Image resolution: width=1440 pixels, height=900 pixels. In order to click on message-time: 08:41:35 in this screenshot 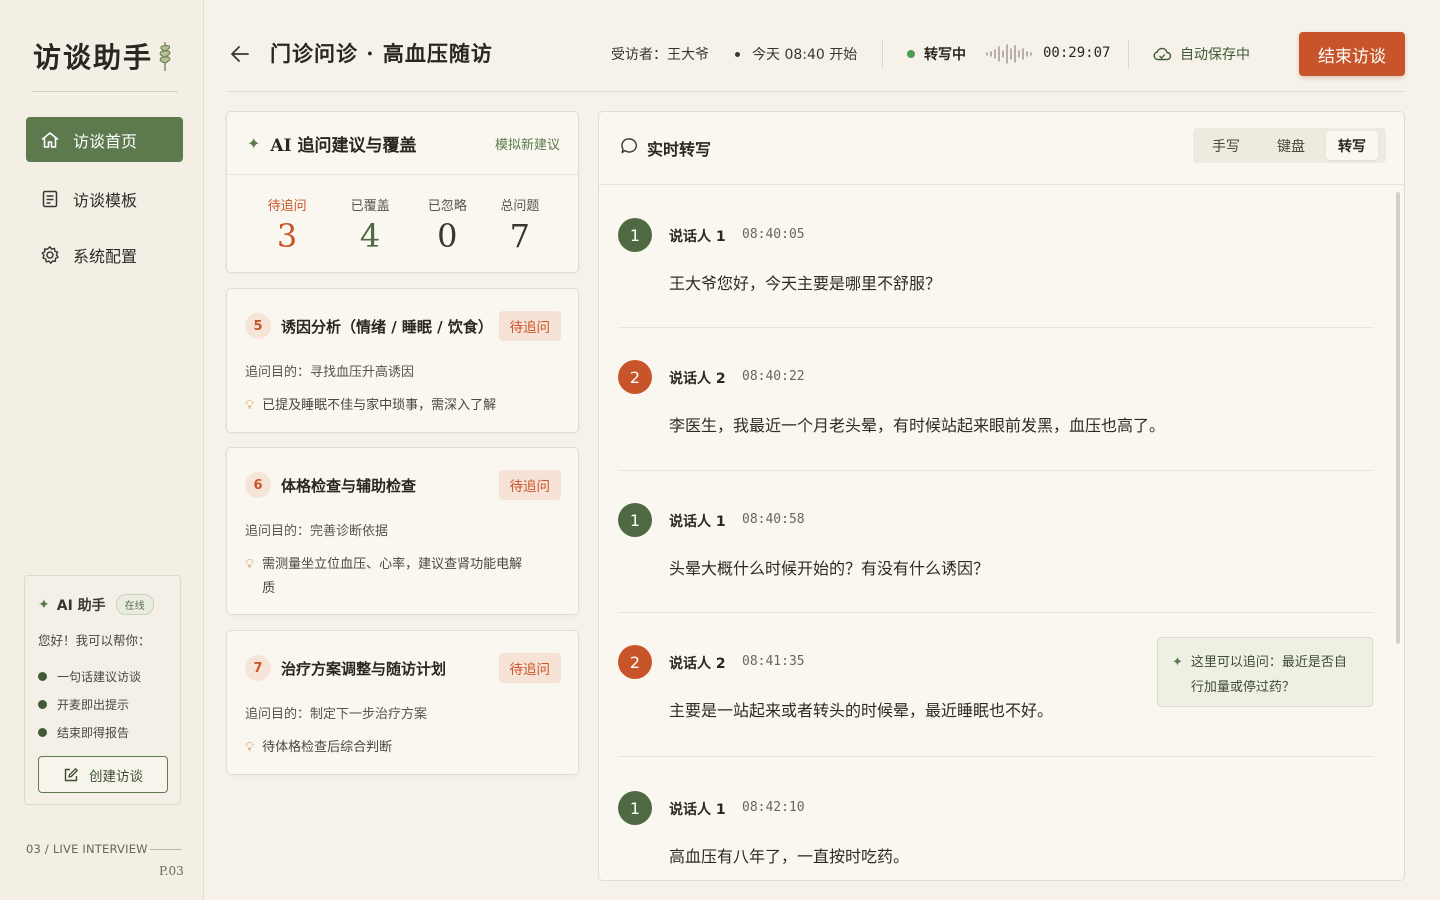, I will do `click(773, 661)`.